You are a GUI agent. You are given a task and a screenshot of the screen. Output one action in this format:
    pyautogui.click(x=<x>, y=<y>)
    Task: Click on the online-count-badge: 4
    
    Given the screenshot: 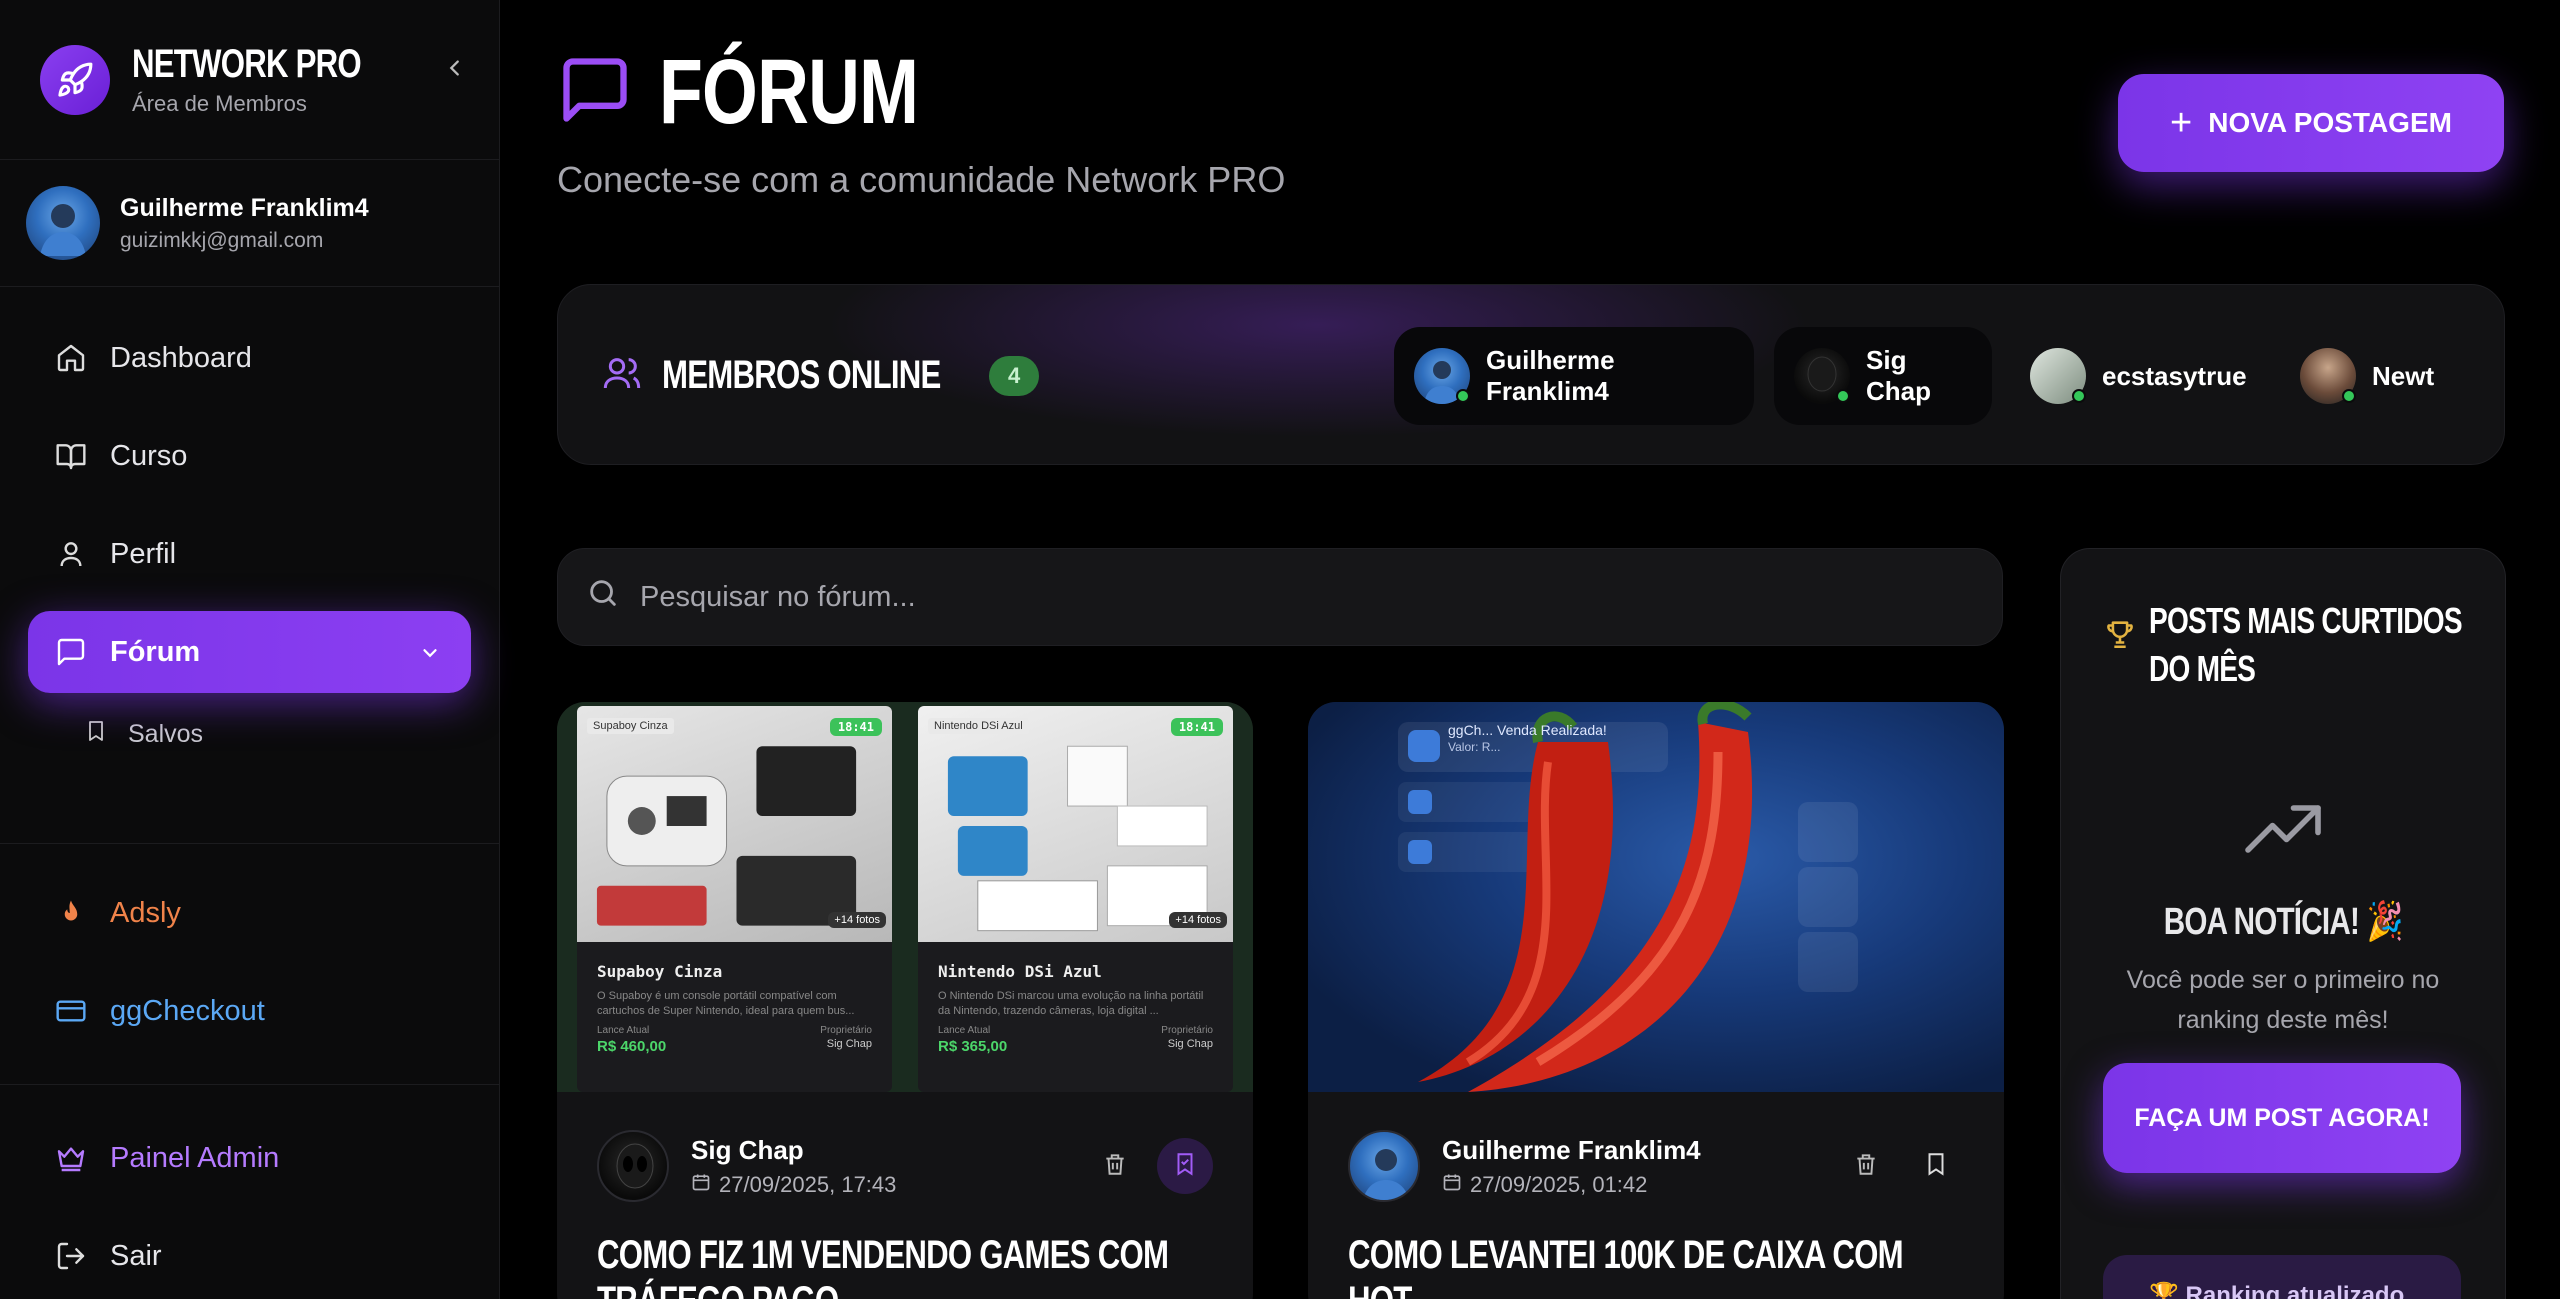 What is the action you would take?
    pyautogui.click(x=1014, y=375)
    